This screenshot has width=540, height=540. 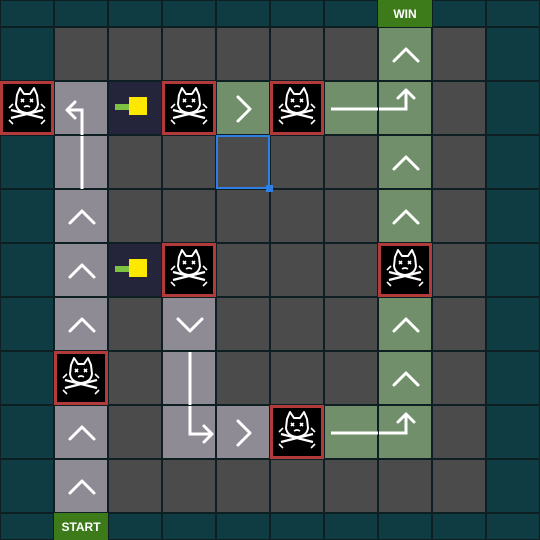 I want to click on cannon-icon, so click(x=136, y=271).